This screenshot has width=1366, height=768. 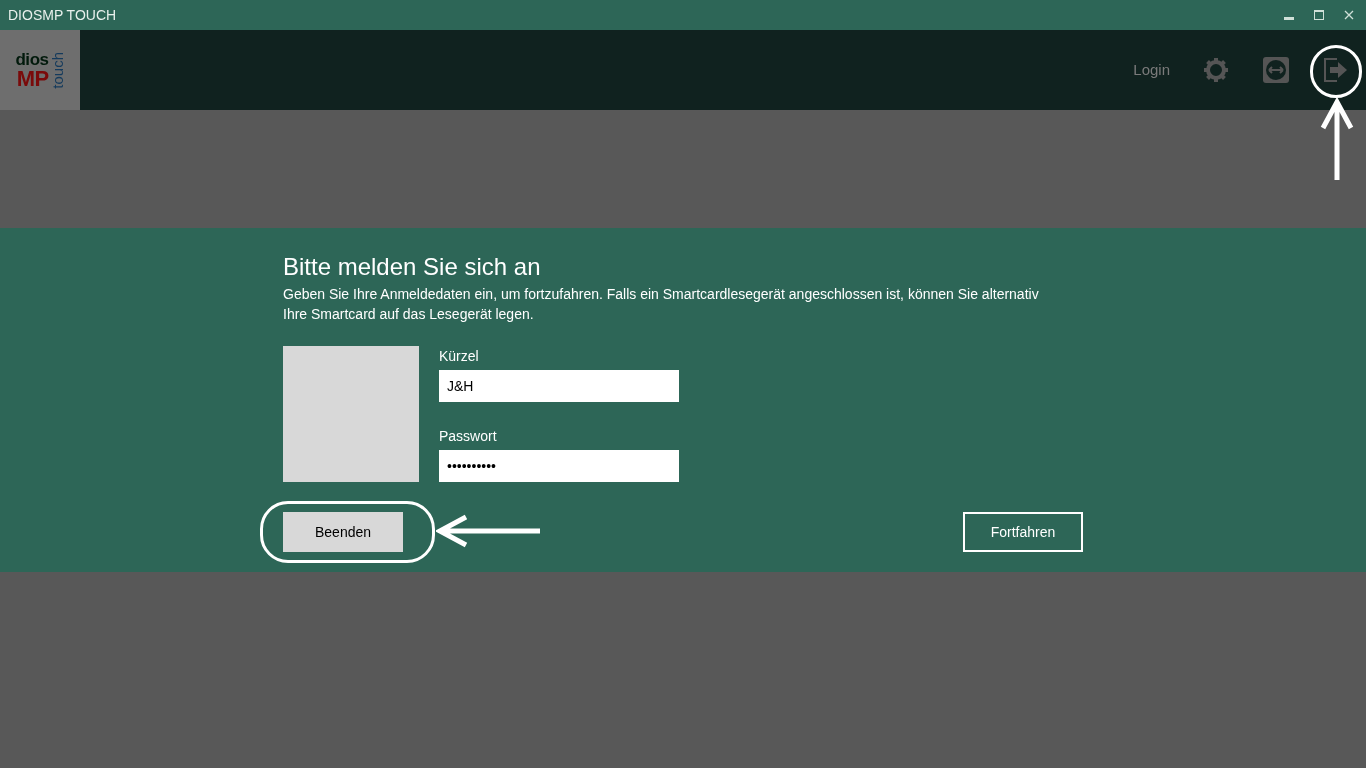 I want to click on continue-button: Fortfahren, so click(x=1023, y=532).